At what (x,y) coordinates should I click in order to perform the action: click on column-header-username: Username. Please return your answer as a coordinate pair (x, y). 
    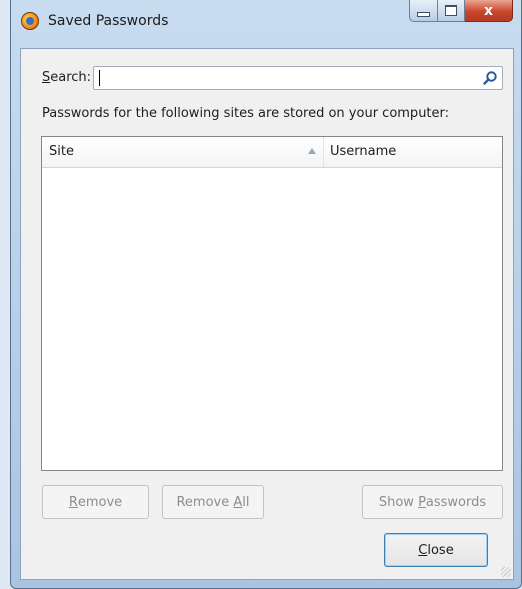
    Looking at the image, I should click on (413, 152).